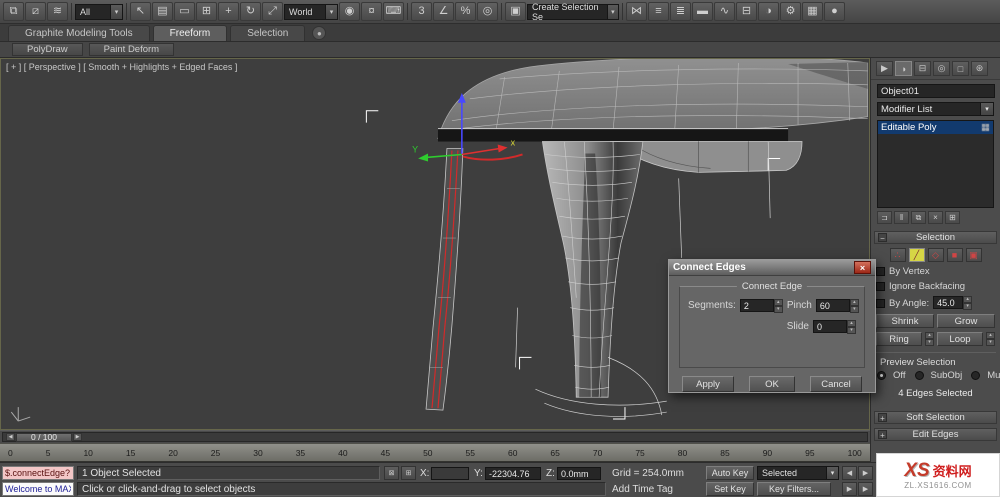 This screenshot has height=497, width=1000. What do you see at coordinates (730, 473) in the screenshot?
I see `auto-key-button: Auto Key` at bounding box center [730, 473].